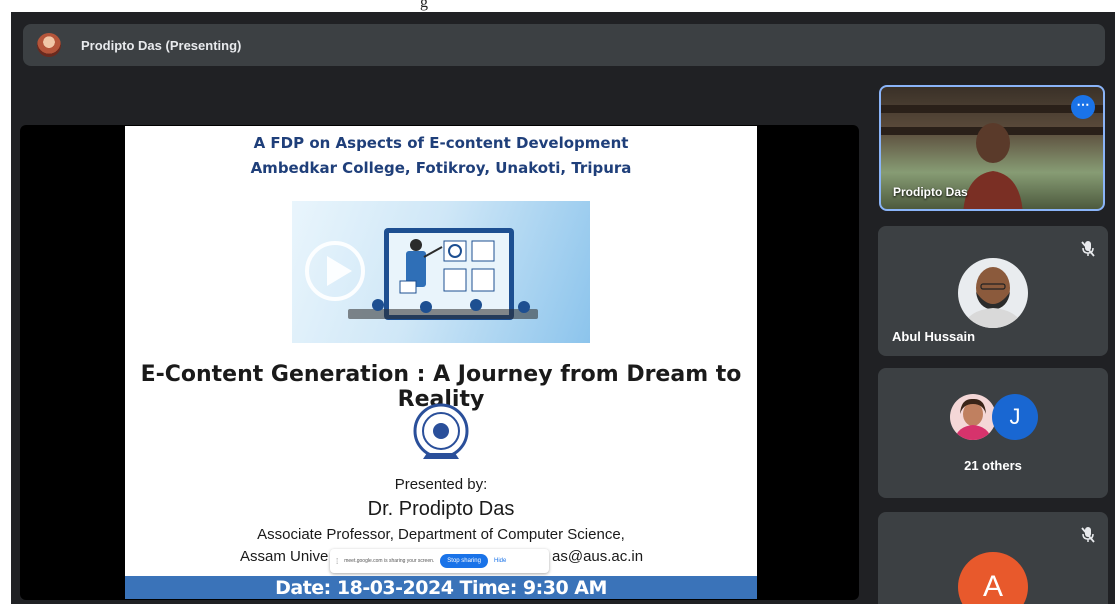 This screenshot has height=604, width=1115. What do you see at coordinates (284, 556) in the screenshot?
I see `institution-text: Assam Unive` at bounding box center [284, 556].